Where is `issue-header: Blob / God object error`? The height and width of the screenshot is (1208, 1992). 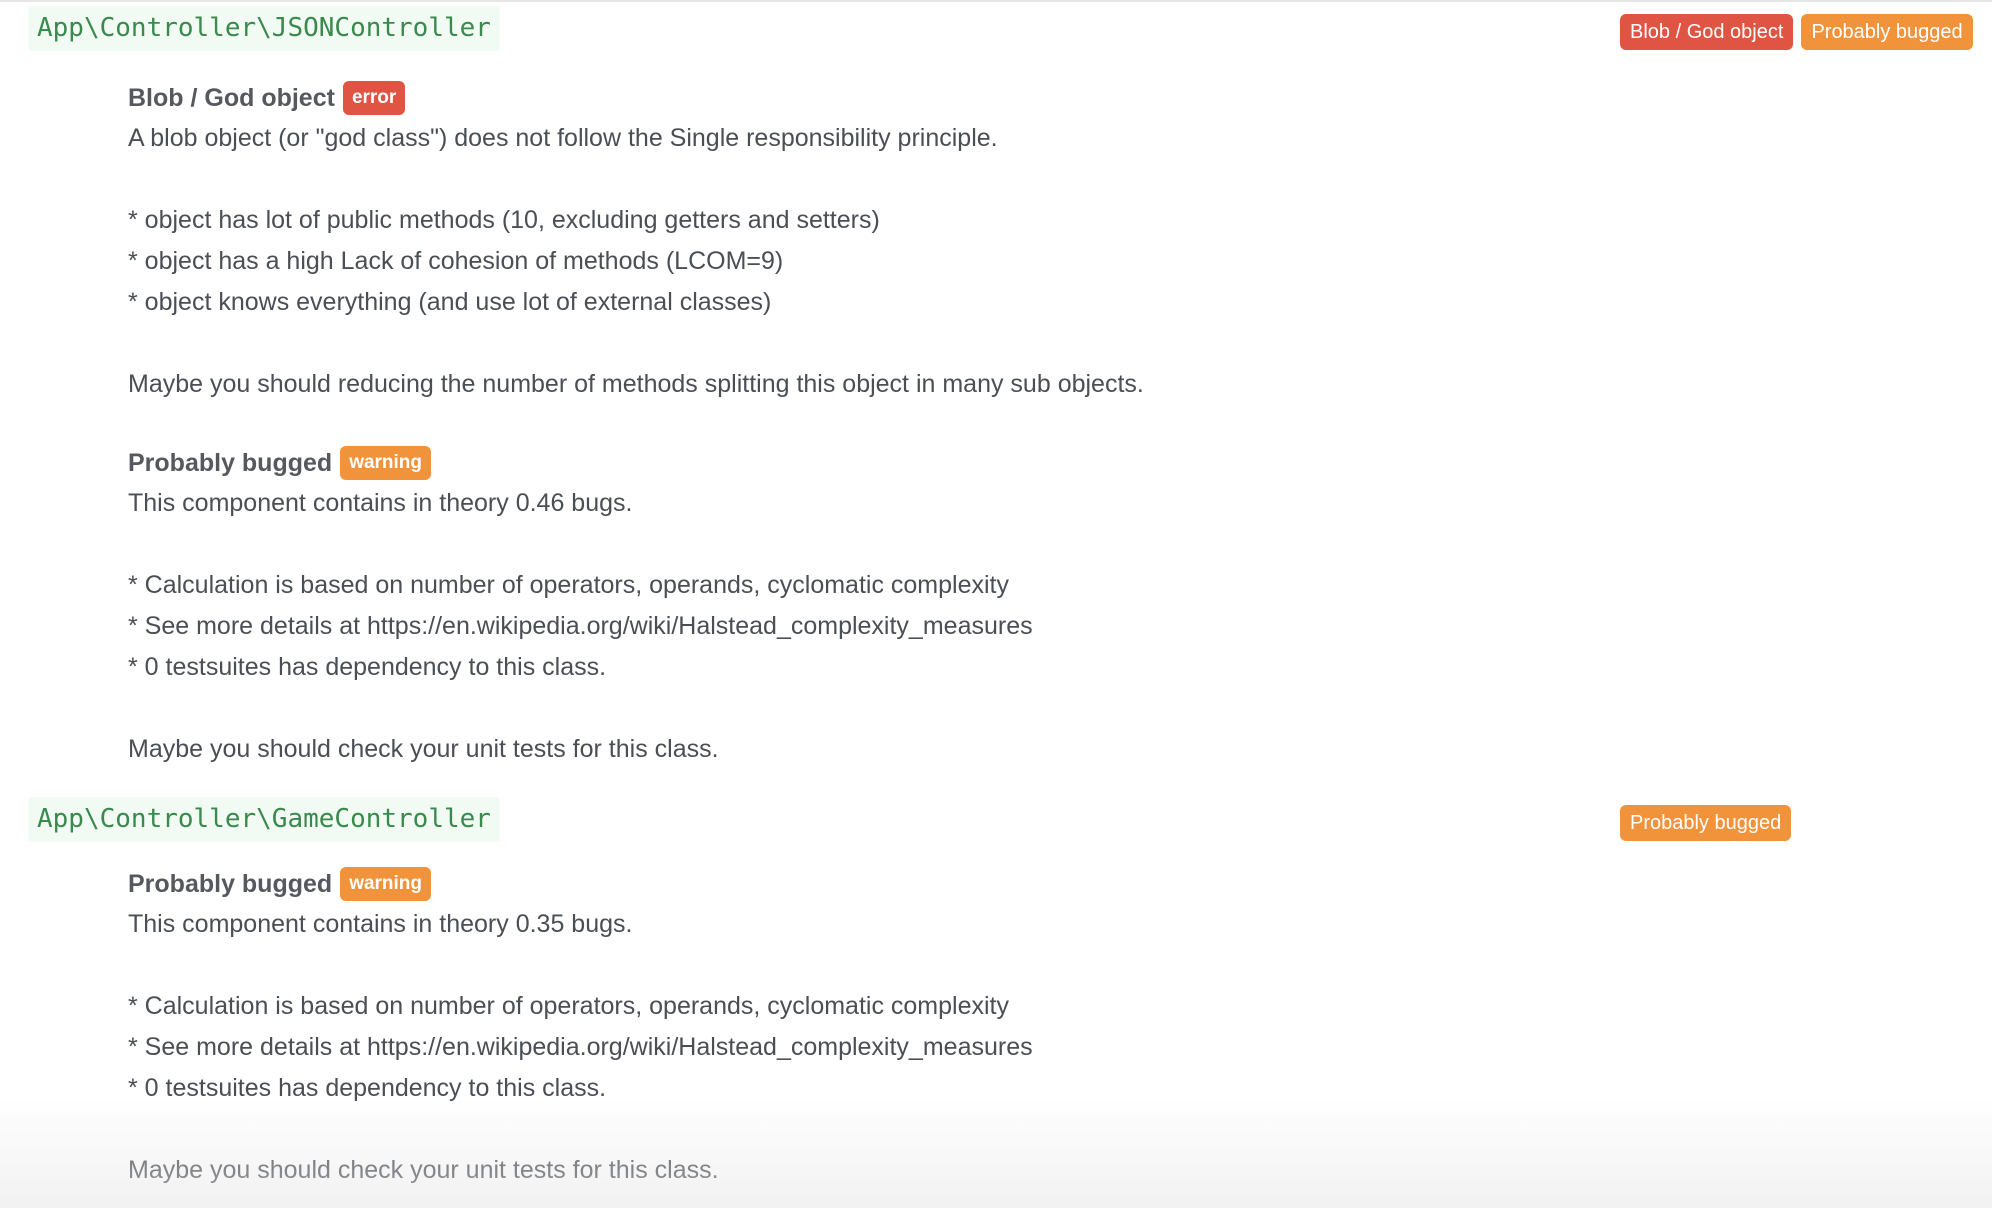
issue-header: Blob / God object error is located at coordinates (636, 98).